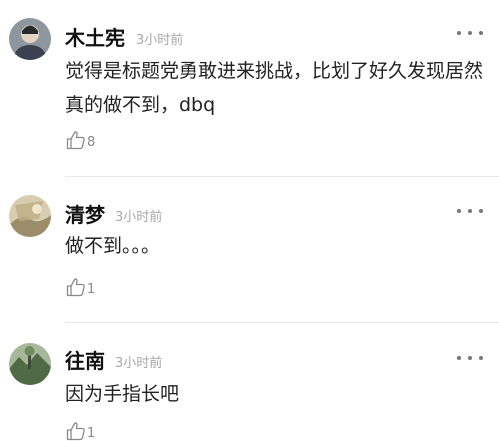  I want to click on username: 木土宪, so click(95, 36).